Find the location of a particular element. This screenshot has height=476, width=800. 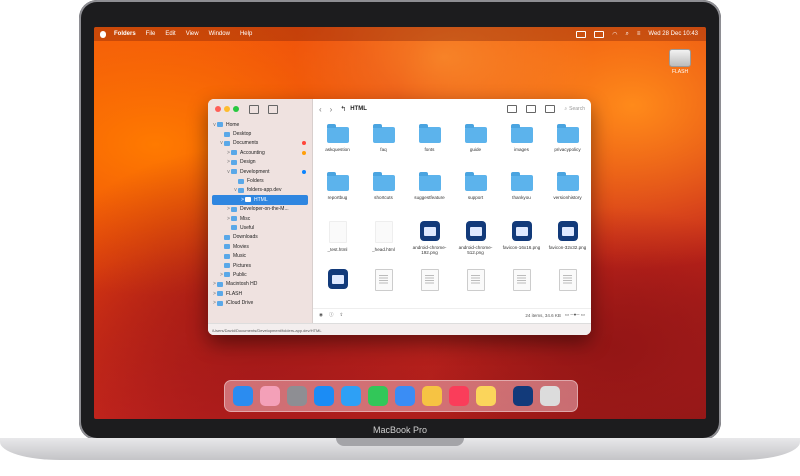

file-item: images is located at coordinates (521, 145).